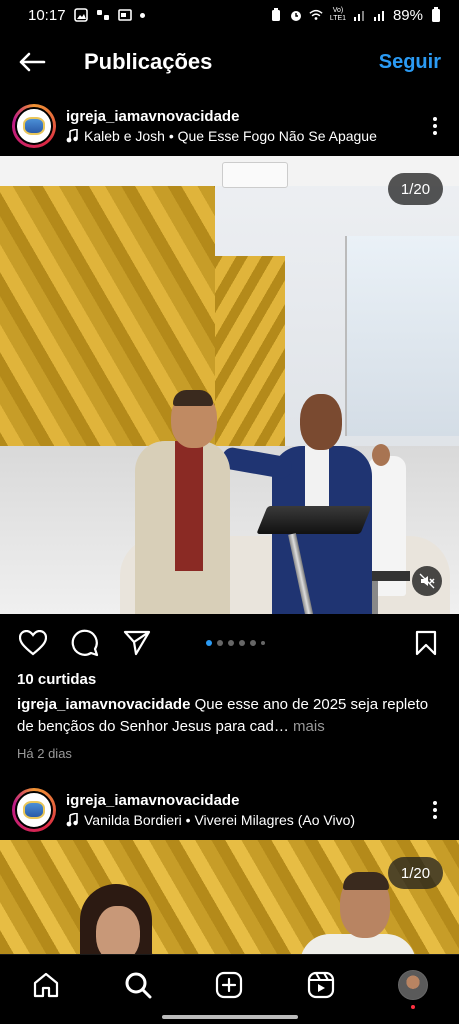 This screenshot has height=1024, width=459. What do you see at coordinates (33, 643) in the screenshot?
I see `heart-icon` at bounding box center [33, 643].